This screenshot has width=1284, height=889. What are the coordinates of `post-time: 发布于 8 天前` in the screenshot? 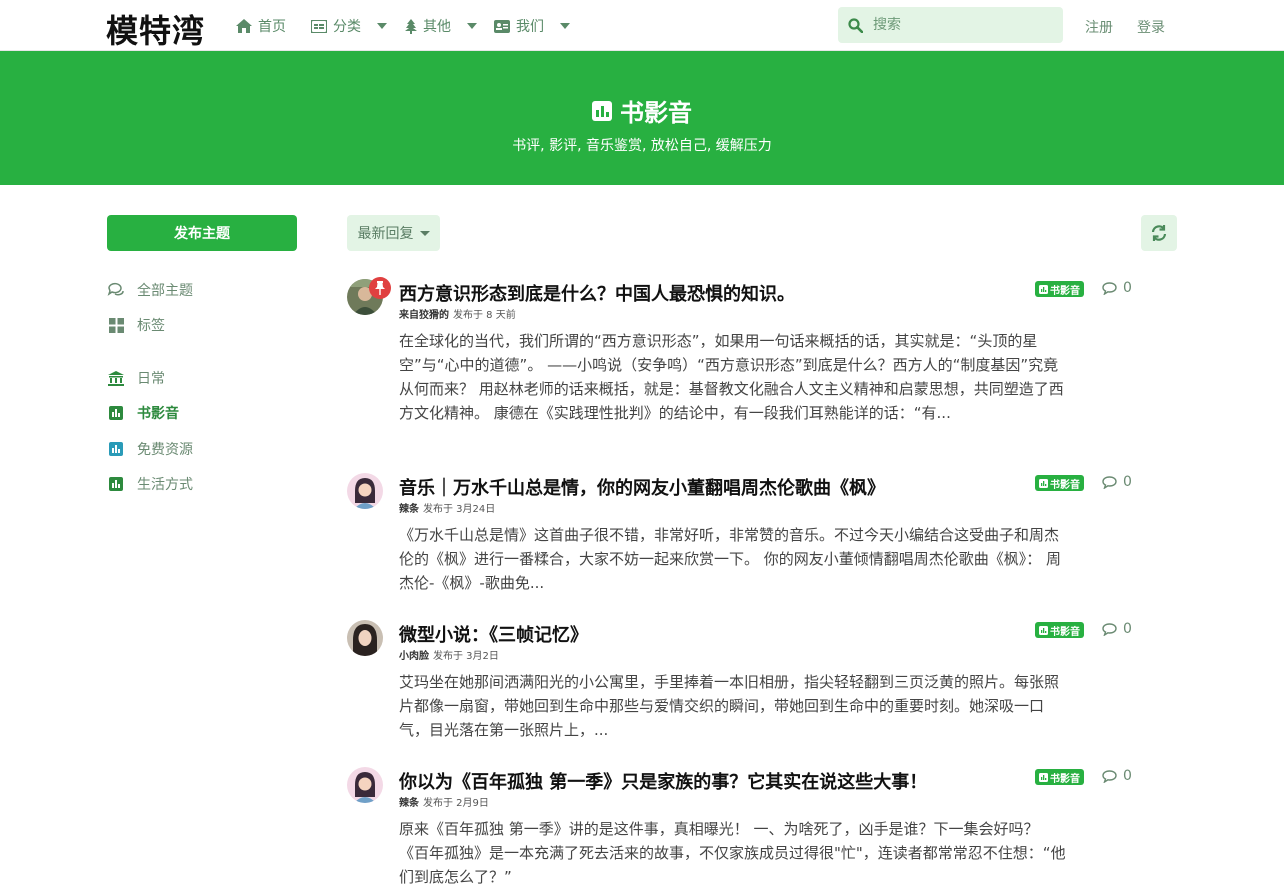 It's located at (484, 315).